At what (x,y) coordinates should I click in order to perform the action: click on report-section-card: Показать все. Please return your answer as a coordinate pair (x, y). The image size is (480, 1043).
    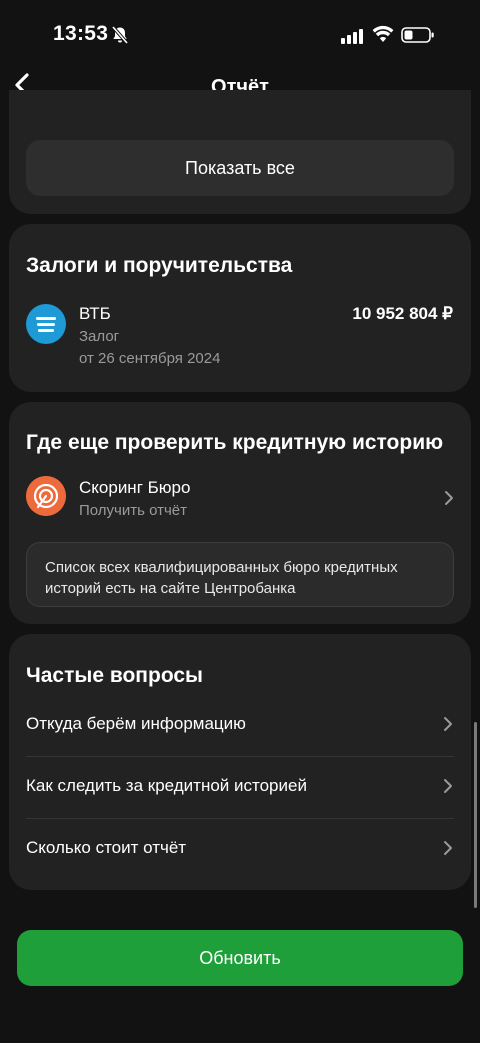
    Looking at the image, I should click on (240, 152).